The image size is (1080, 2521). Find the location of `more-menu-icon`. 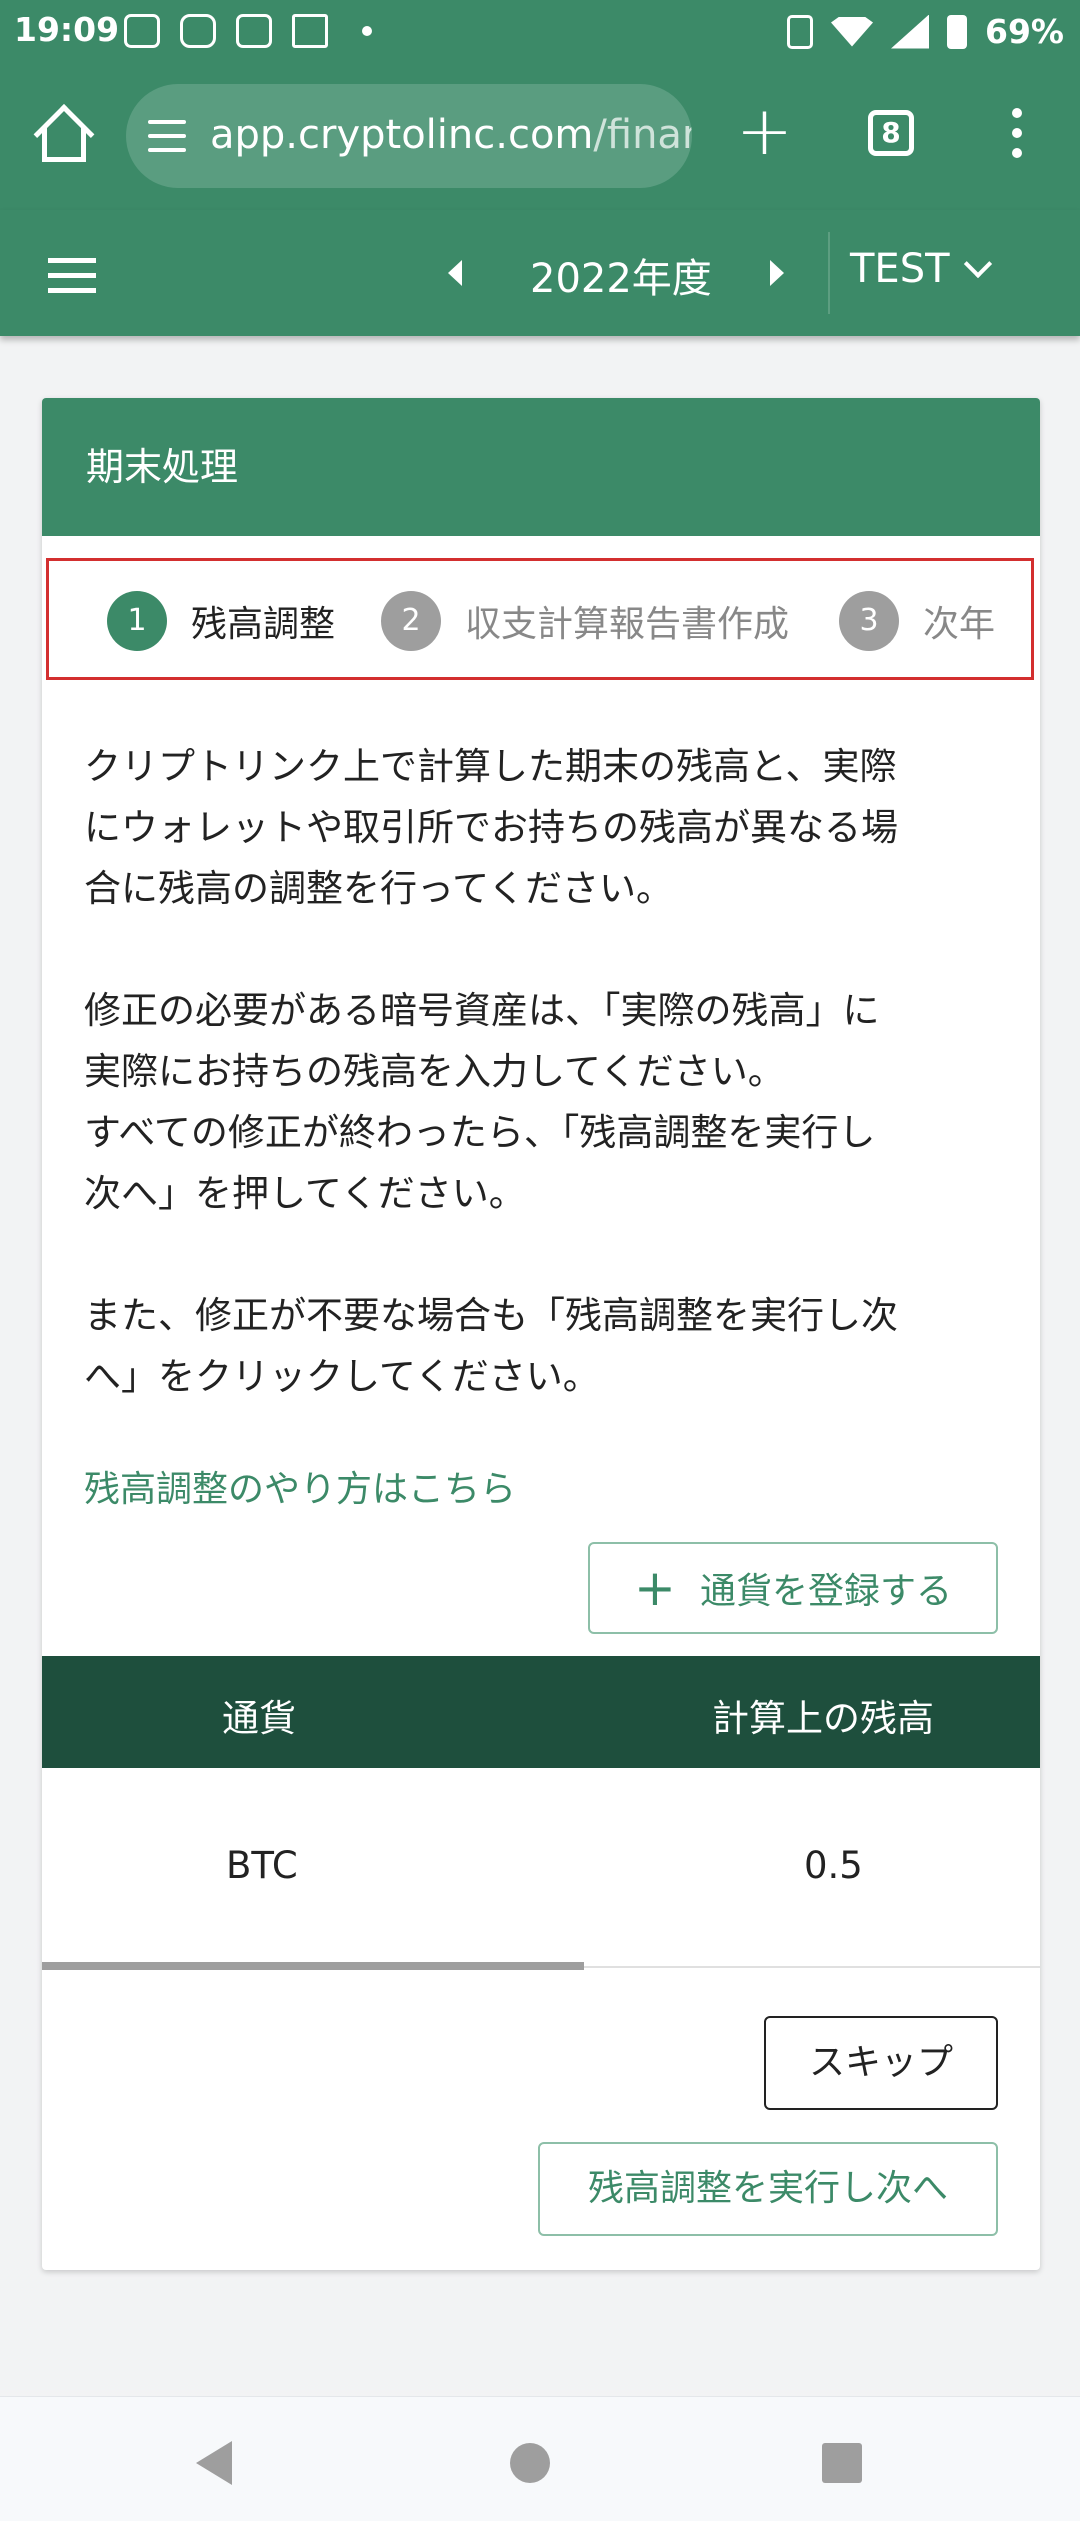

more-menu-icon is located at coordinates (1017, 138).